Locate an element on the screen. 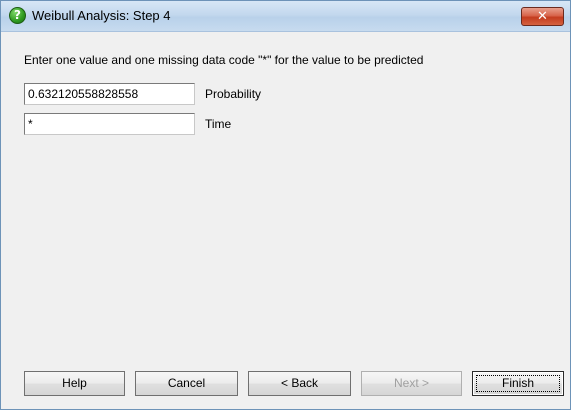 This screenshot has height=410, width=571. help-button: Help is located at coordinates (74, 383).